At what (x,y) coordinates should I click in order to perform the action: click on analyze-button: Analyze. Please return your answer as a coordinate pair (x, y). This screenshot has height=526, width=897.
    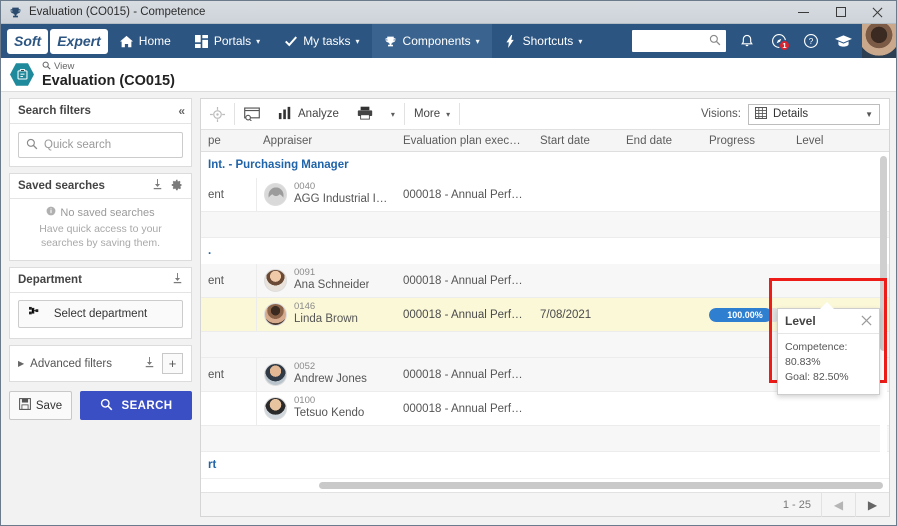
    Looking at the image, I should click on (308, 114).